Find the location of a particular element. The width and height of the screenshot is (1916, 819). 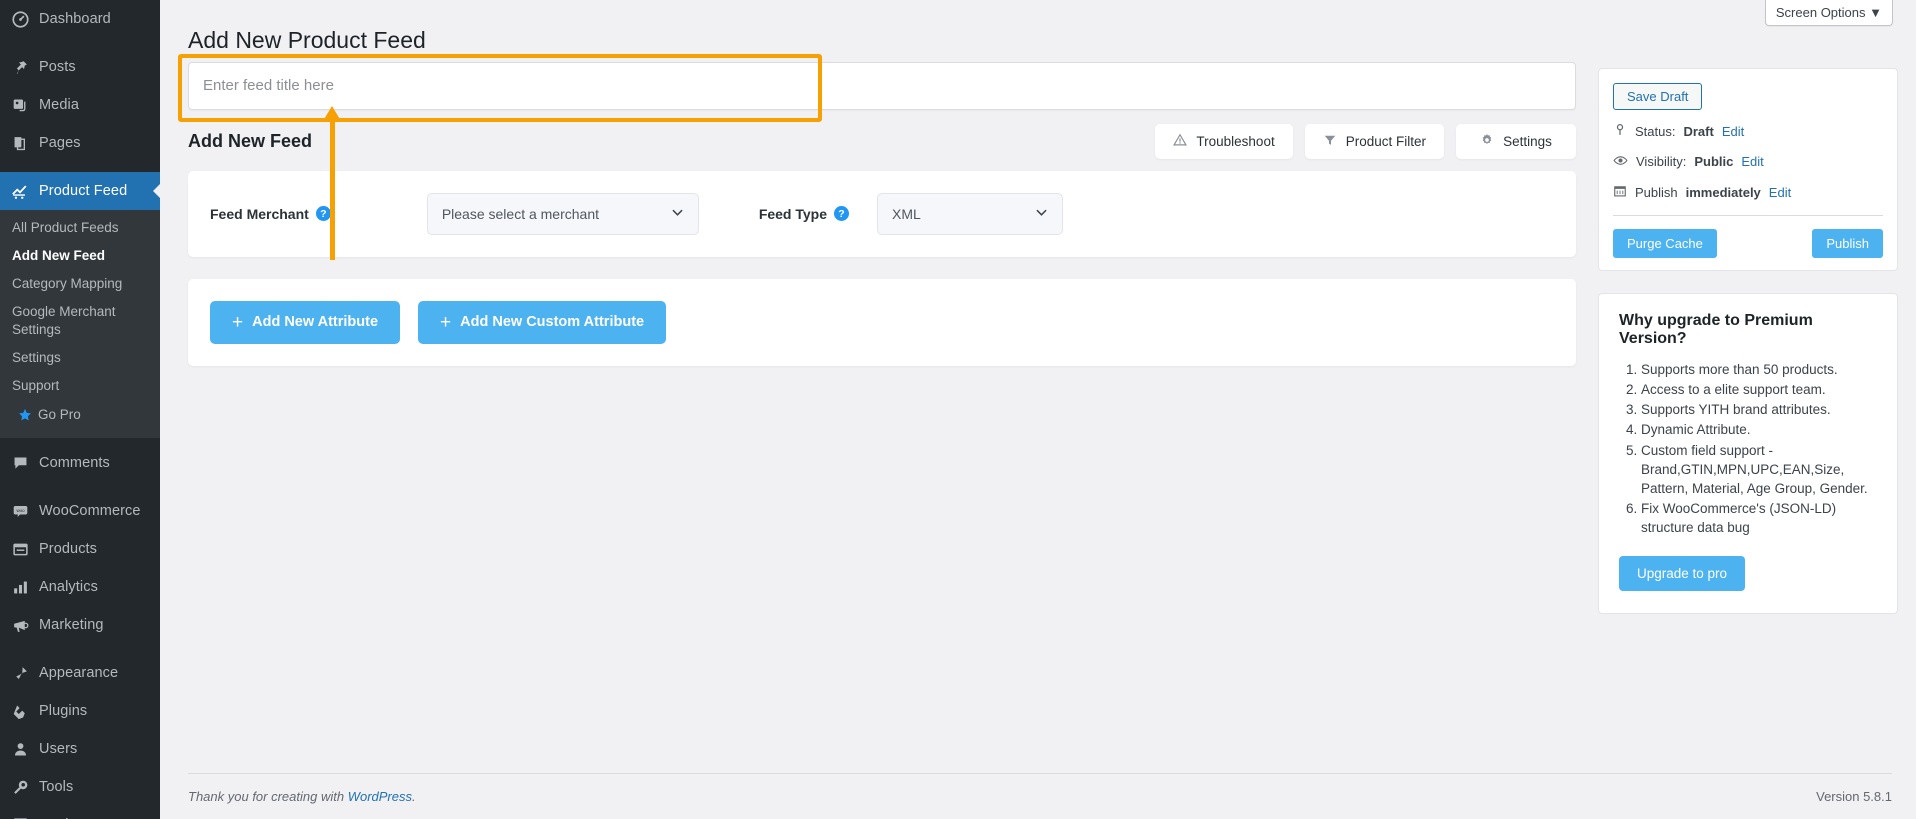

feed-merchant-label: Feed Merchant ? is located at coordinates (270, 214).